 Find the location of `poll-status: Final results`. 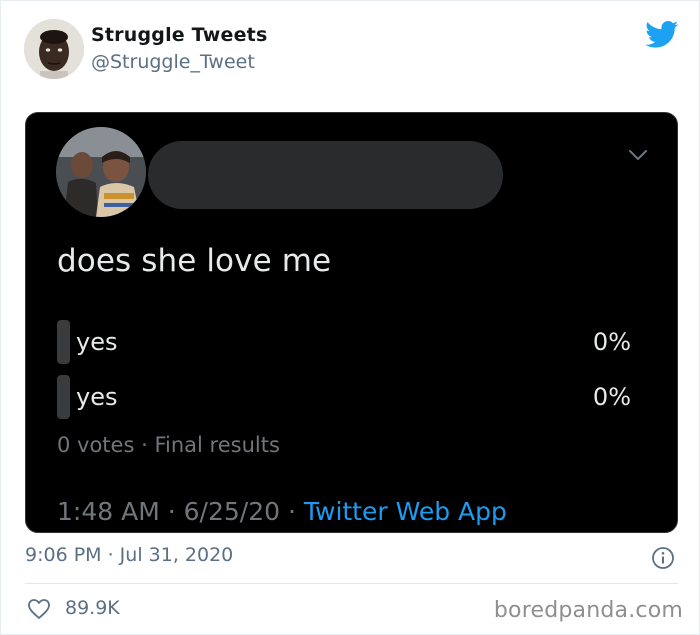

poll-status: Final results is located at coordinates (217, 445).